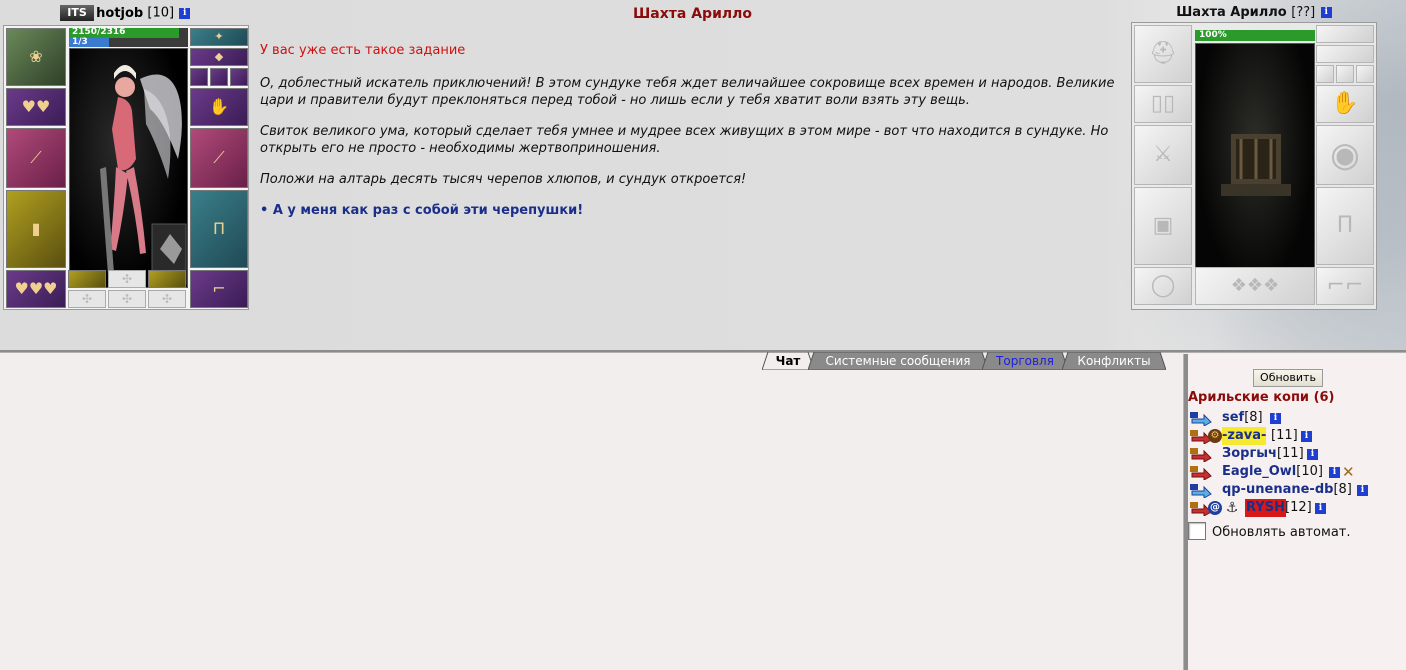 Image resolution: width=1406 pixels, height=670 pixels. What do you see at coordinates (1265, 508) in the screenshot?
I see `user-nick: RYSH` at bounding box center [1265, 508].